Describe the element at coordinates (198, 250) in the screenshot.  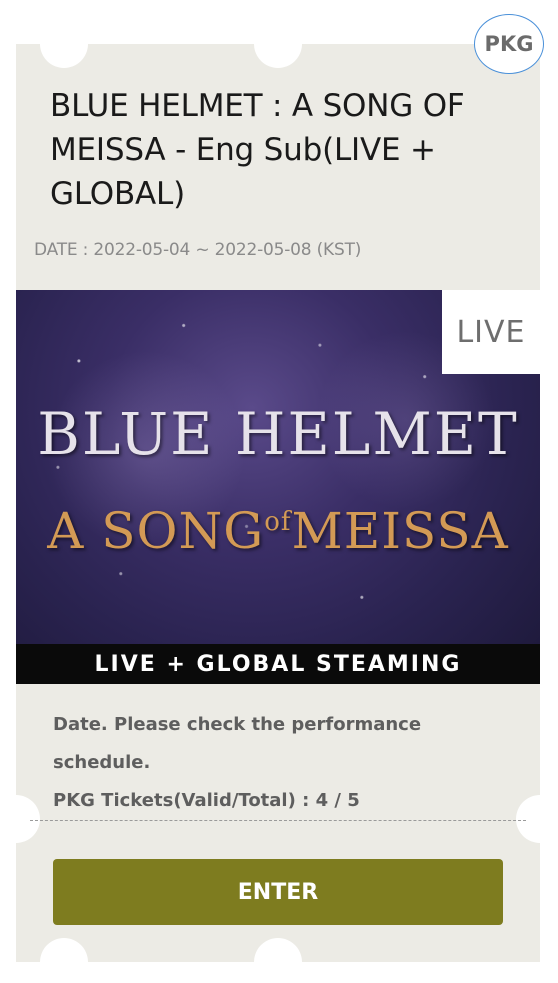
I see `event-date-range: DATE : 2022-05-04 ~ 2022-05-08 (KST)` at that location.